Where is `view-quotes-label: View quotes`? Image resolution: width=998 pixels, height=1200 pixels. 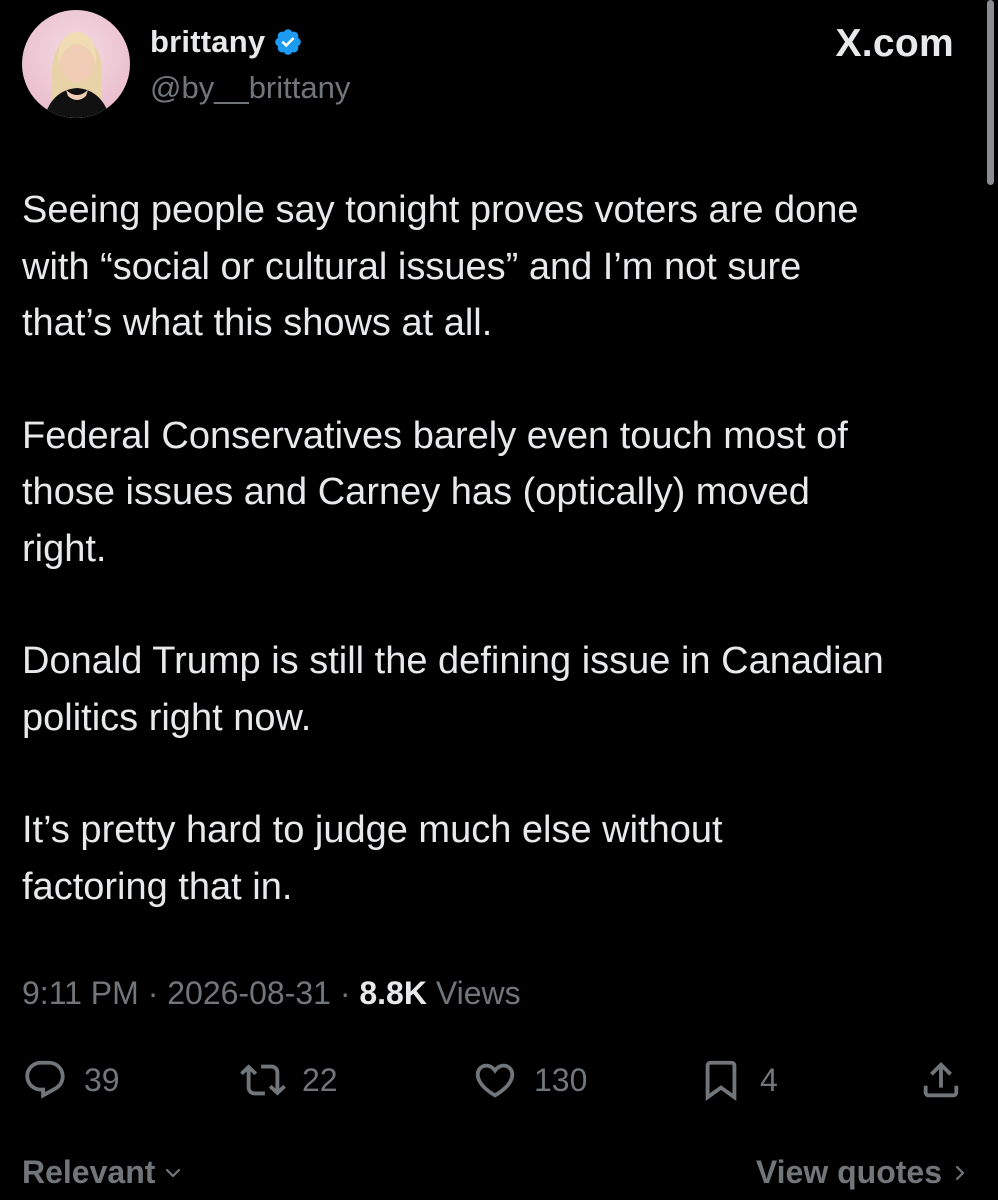 view-quotes-label: View quotes is located at coordinates (848, 1172).